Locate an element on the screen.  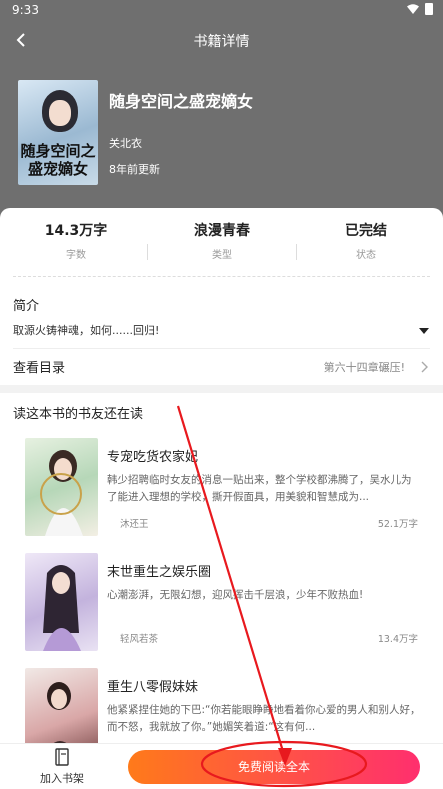
stat-value: 浪漫青春 is located at coordinates (222, 231).